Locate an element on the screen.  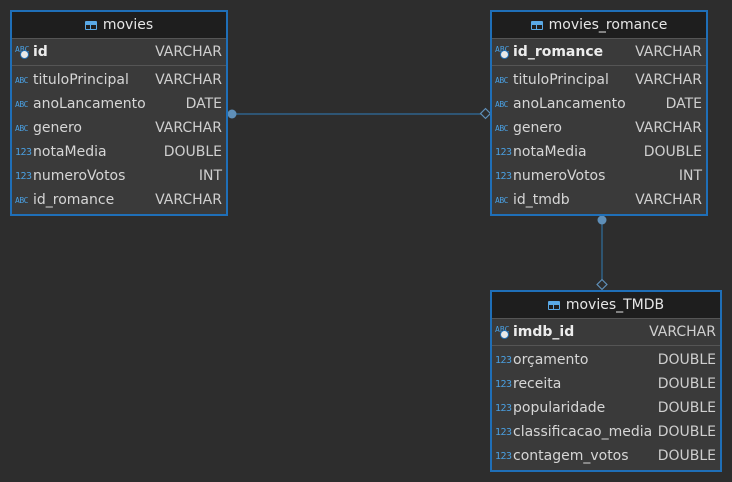
table-title: movies is located at coordinates (128, 25).